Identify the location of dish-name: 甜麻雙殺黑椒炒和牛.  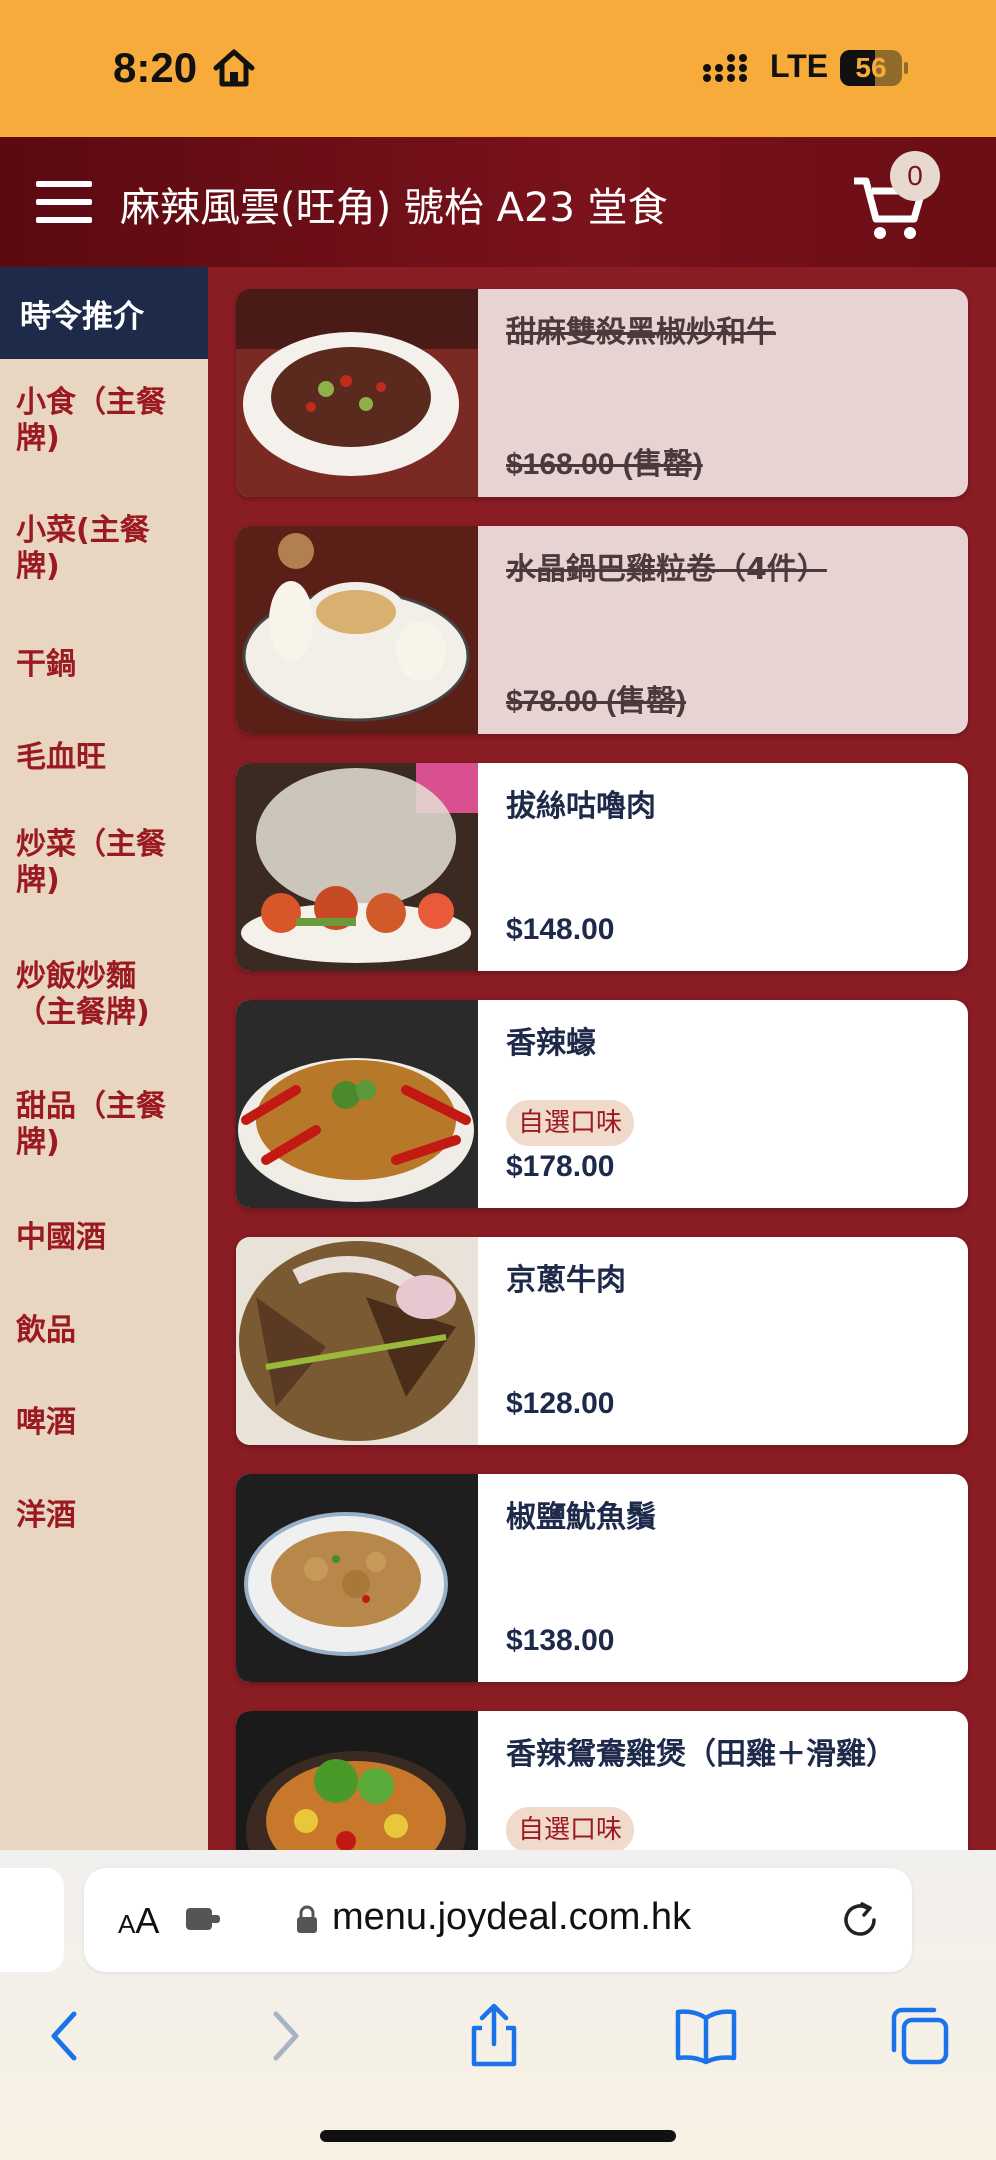
(641, 332).